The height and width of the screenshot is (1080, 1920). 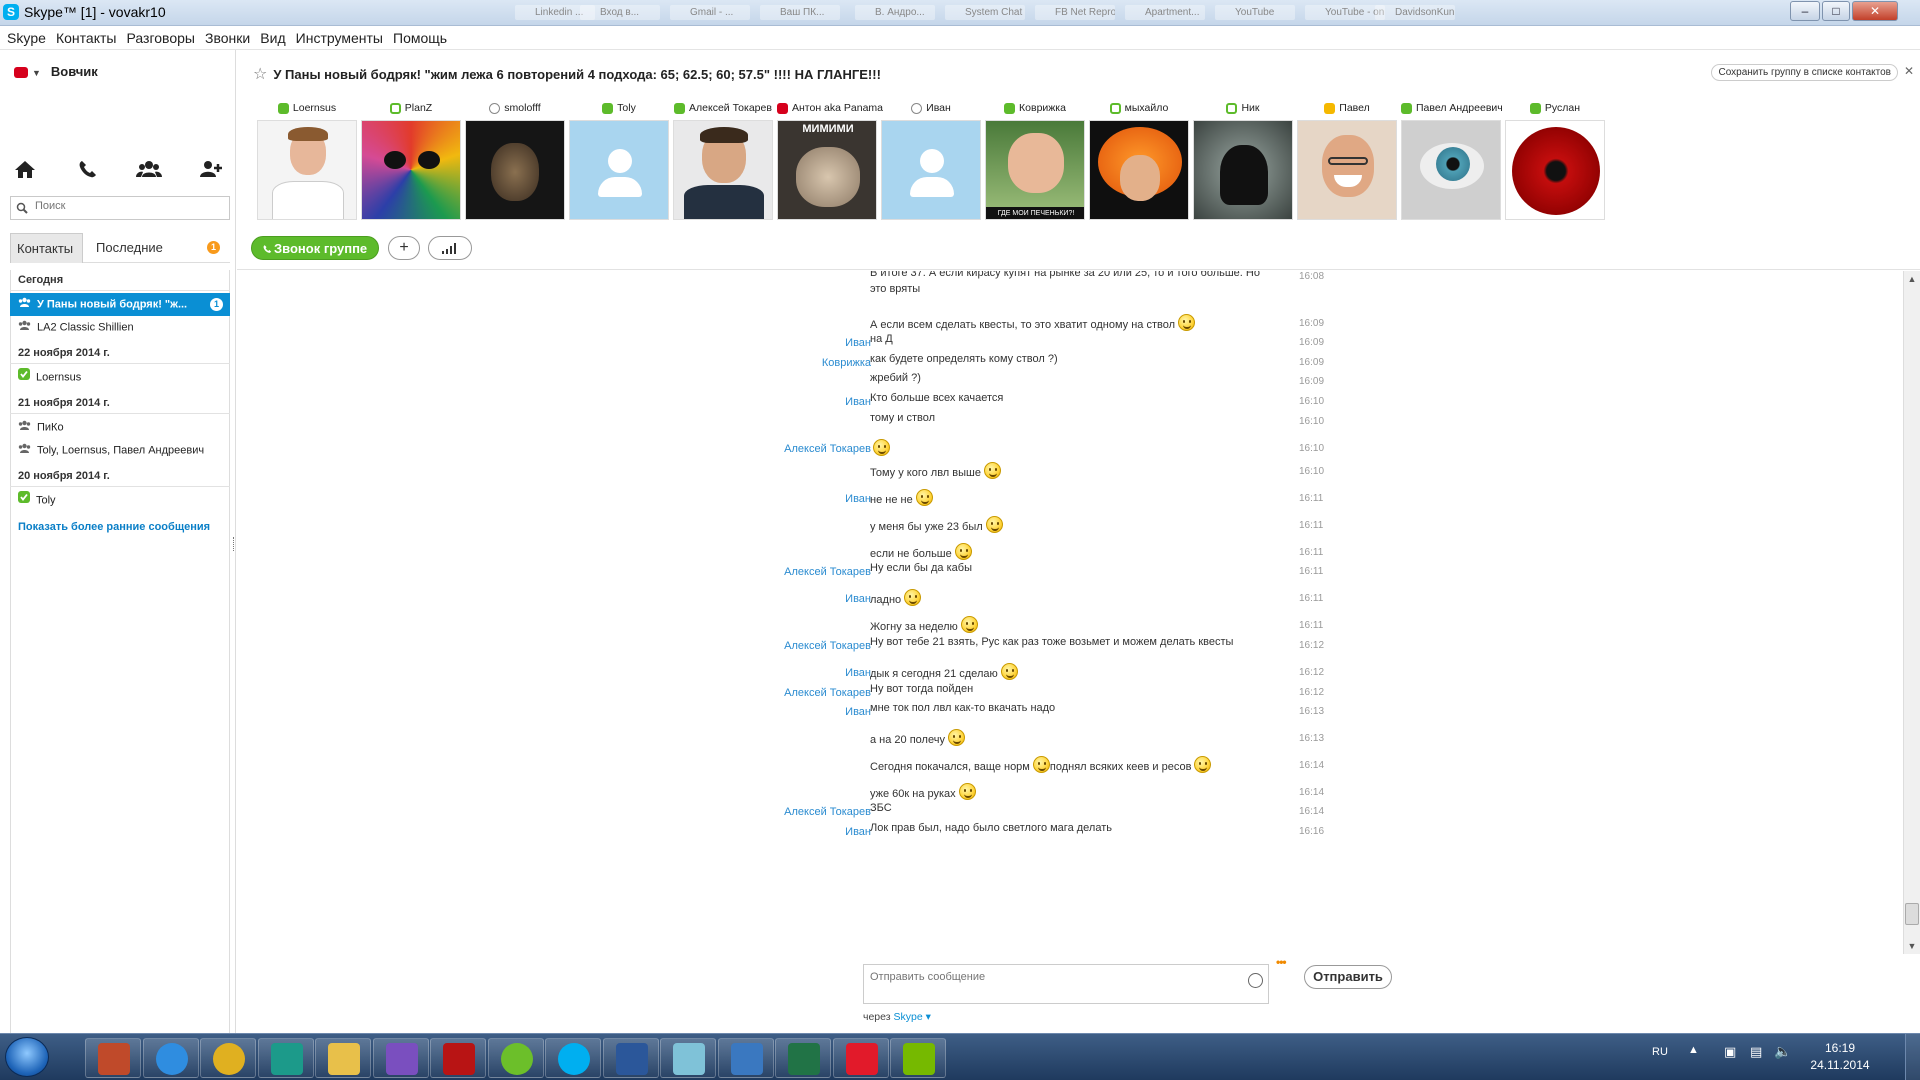 I want to click on add-participant-button: +, so click(x=404, y=248).